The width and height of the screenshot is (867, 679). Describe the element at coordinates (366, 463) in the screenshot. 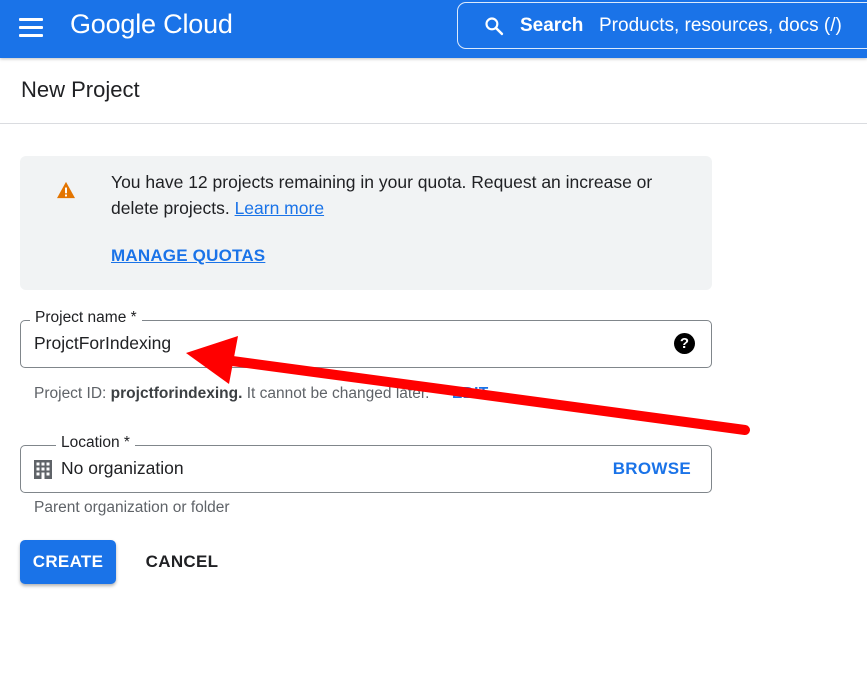

I see `location-field: Location * No organization BROWSE` at that location.